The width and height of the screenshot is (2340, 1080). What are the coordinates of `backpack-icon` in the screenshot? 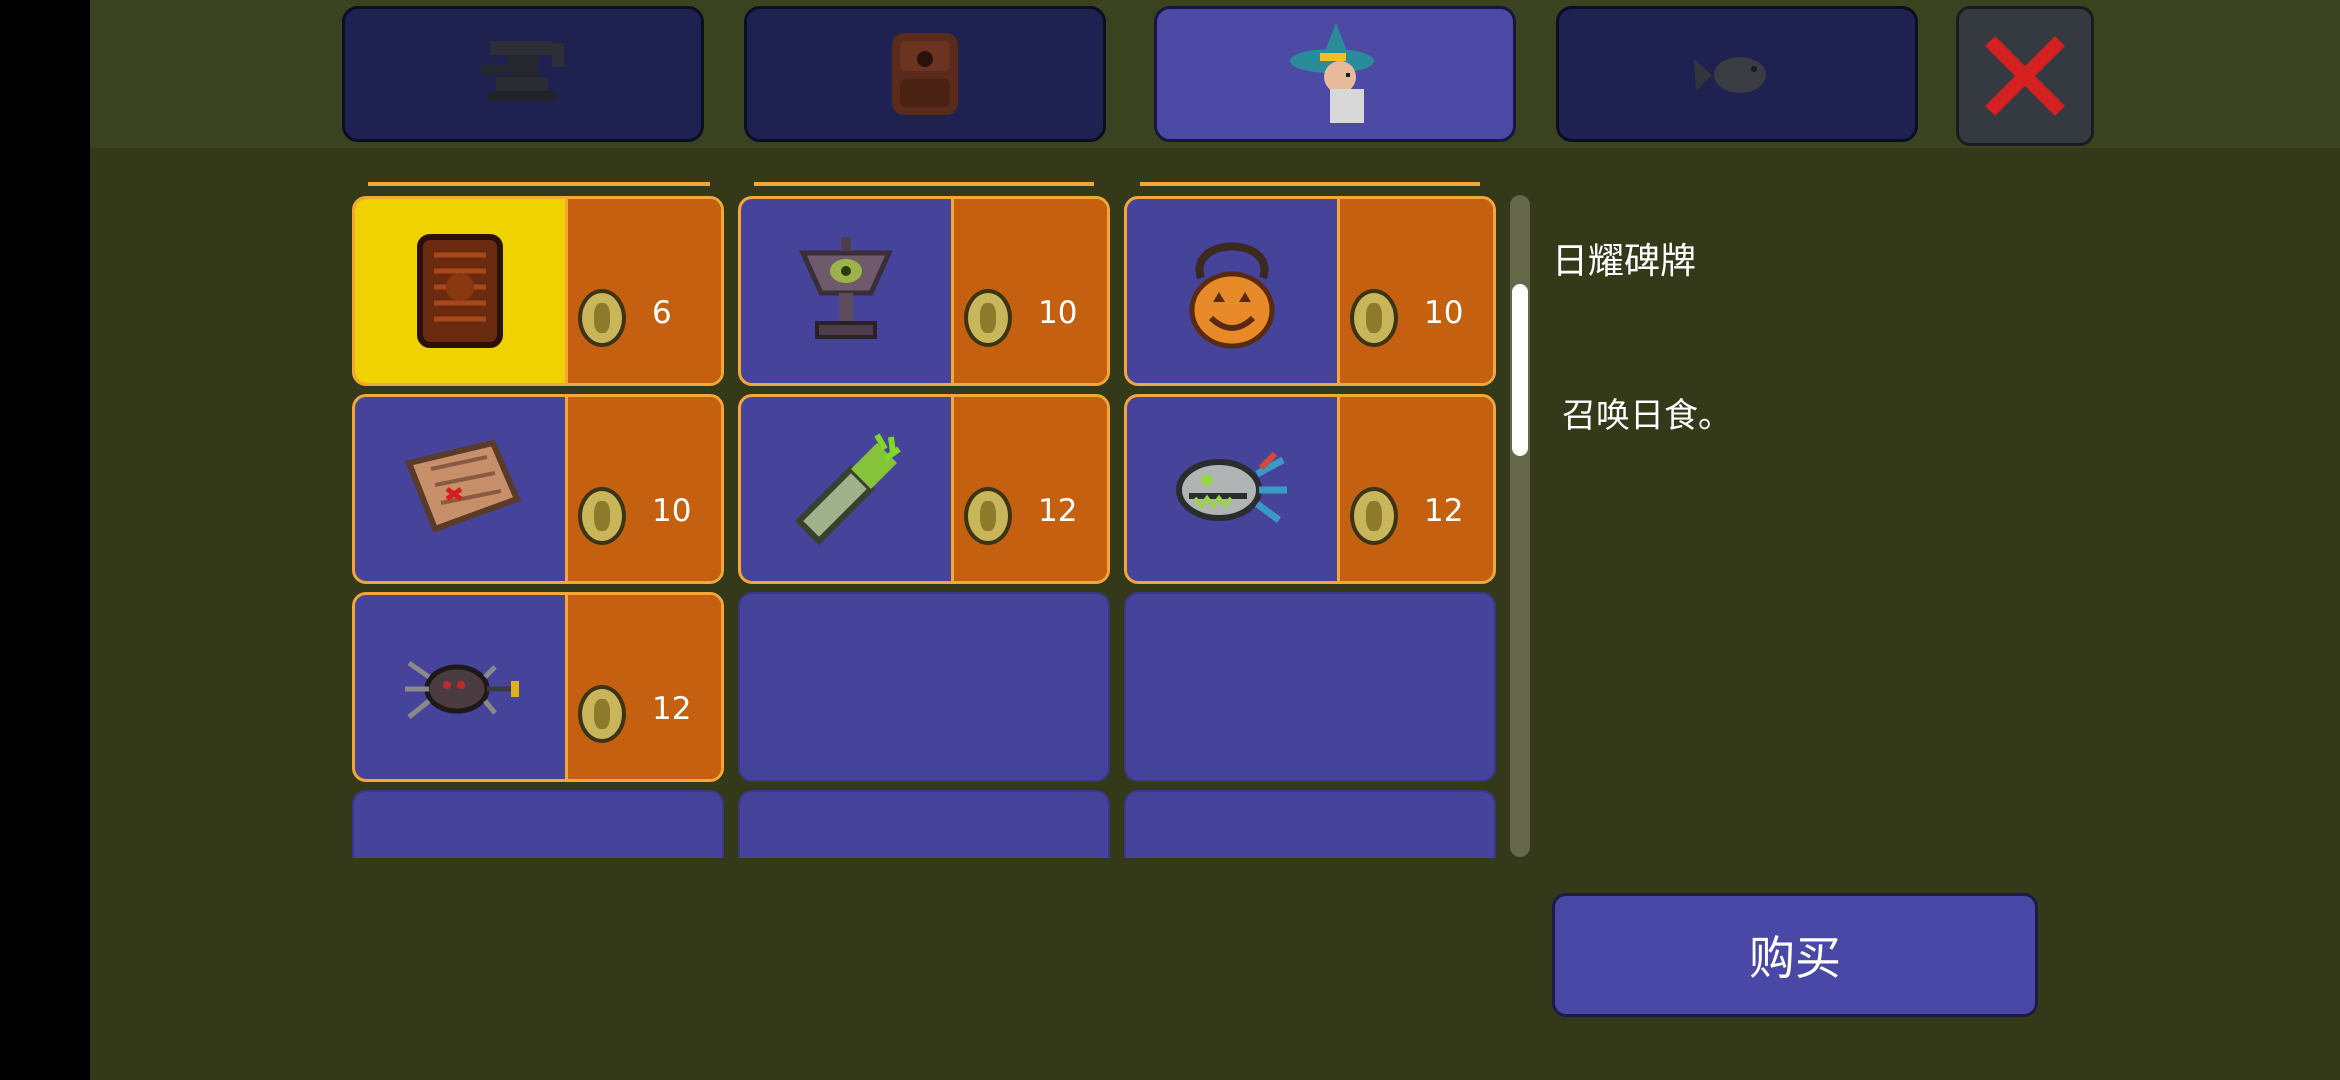 It's located at (925, 74).